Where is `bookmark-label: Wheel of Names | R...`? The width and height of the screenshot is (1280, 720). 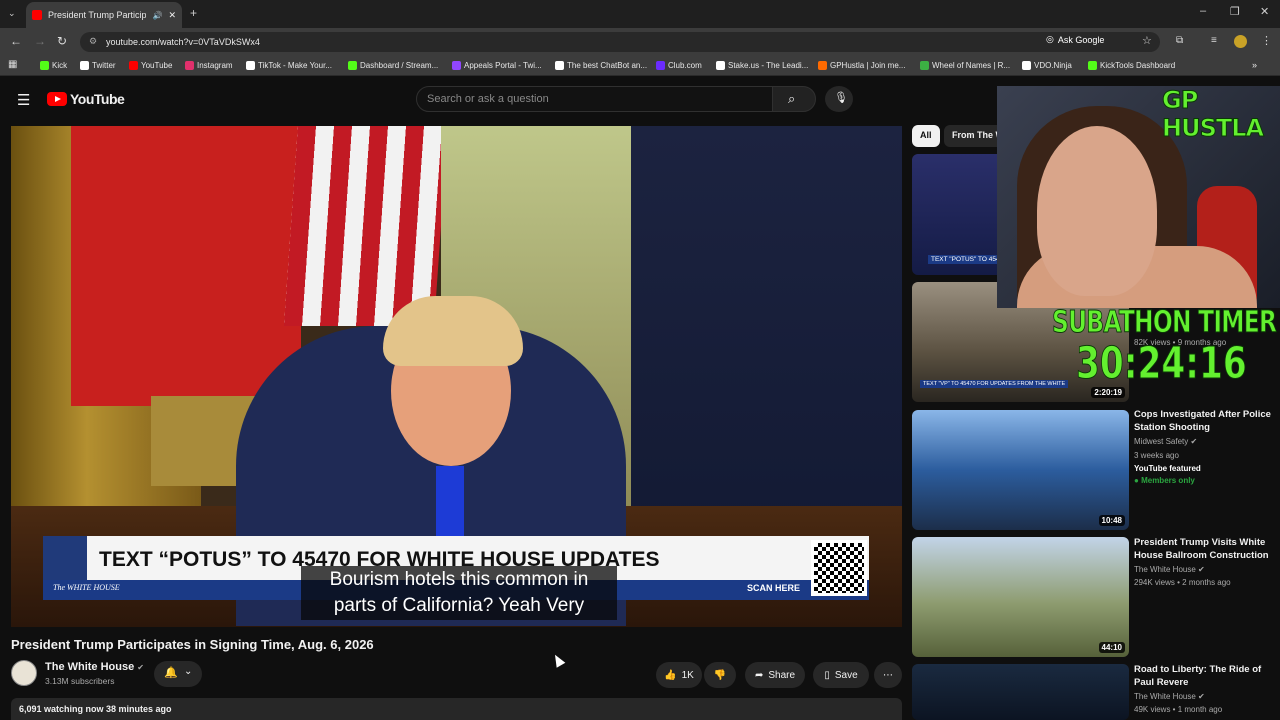
bookmark-label: Wheel of Names | R... is located at coordinates (971, 65).